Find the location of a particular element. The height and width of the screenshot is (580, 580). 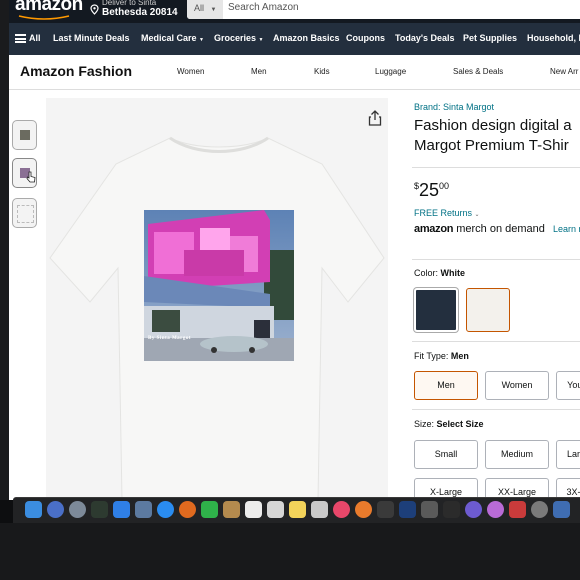

delivery-location: Bethesda 20814 is located at coordinates (140, 12).